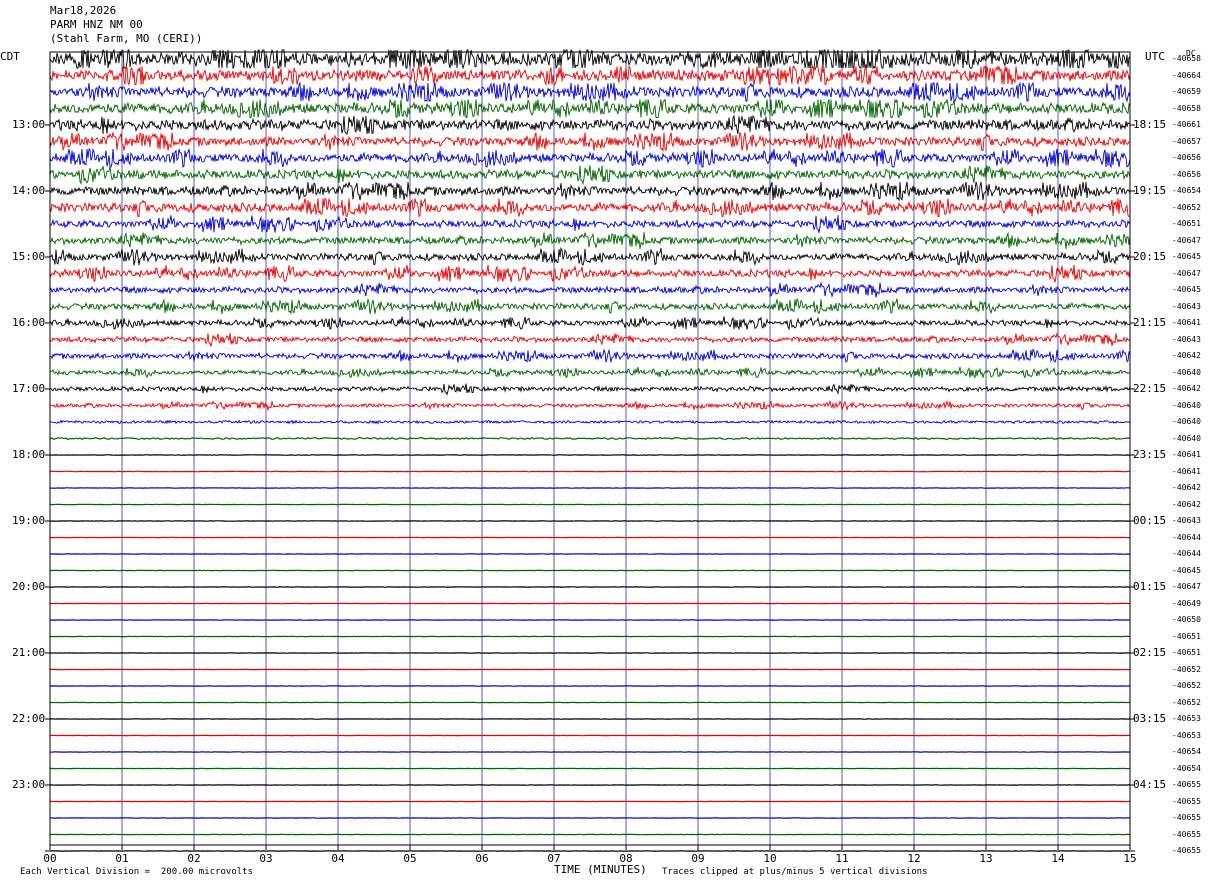  What do you see at coordinates (338, 858) in the screenshot?
I see `x-tick-label: 04` at bounding box center [338, 858].